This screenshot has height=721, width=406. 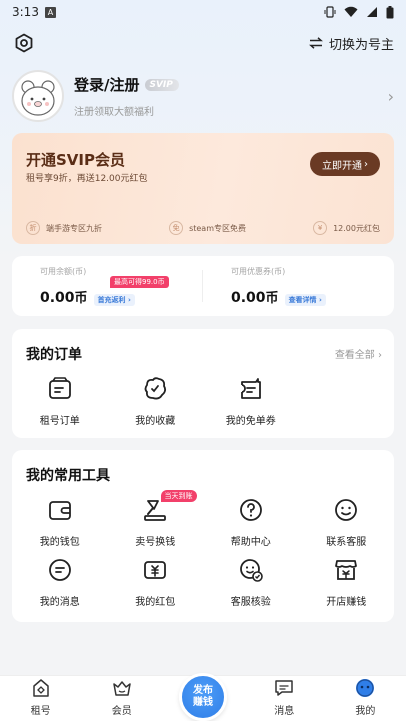 What do you see at coordinates (54, 355) in the screenshot?
I see `orders-title: 我的订单` at bounding box center [54, 355].